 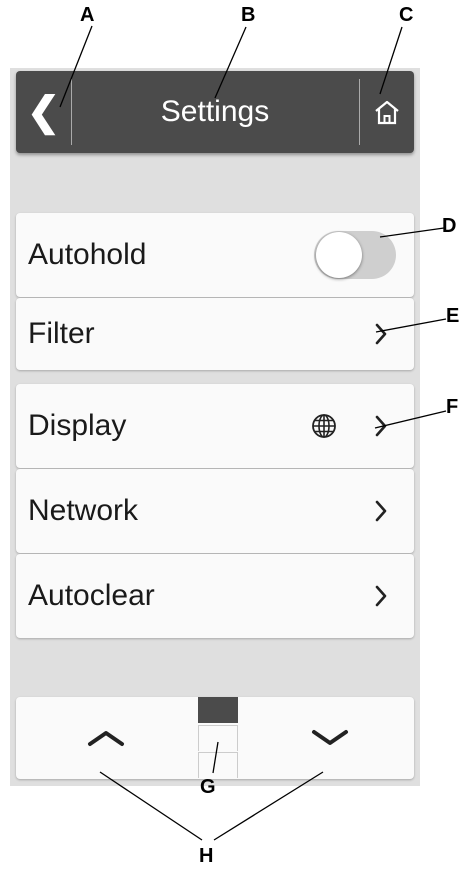 What do you see at coordinates (208, 787) in the screenshot?
I see `callout-label-g: G` at bounding box center [208, 787].